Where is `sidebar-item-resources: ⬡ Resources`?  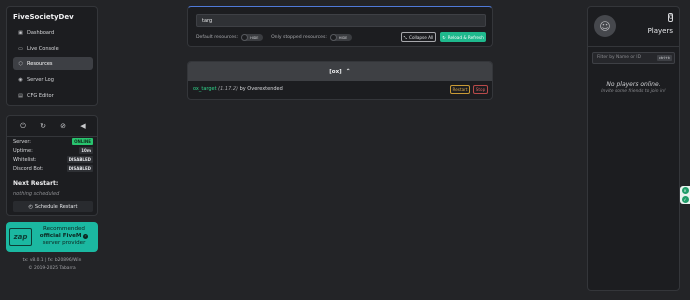 sidebar-item-resources: ⬡ Resources is located at coordinates (53, 63).